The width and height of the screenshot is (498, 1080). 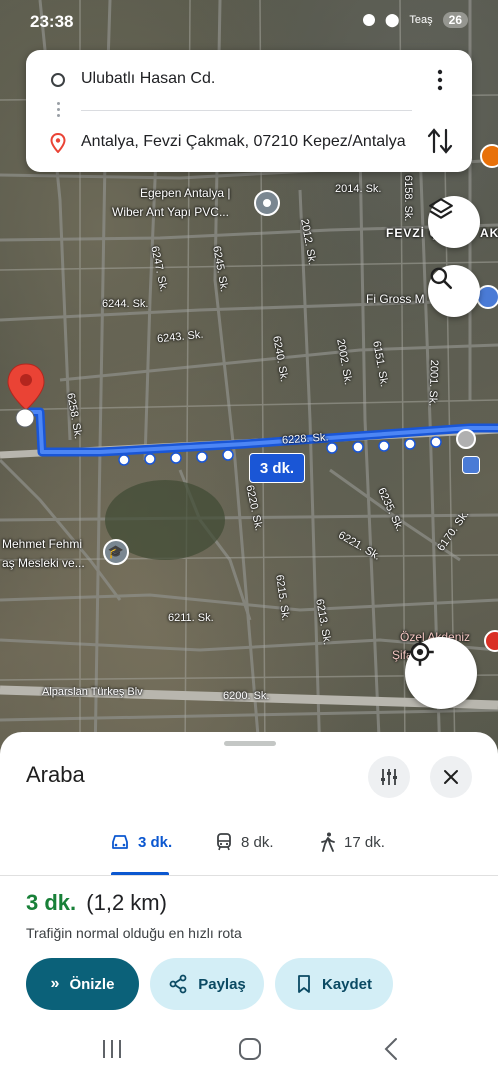 I want to click on street-label: 6158. Sk., so click(x=408, y=198).